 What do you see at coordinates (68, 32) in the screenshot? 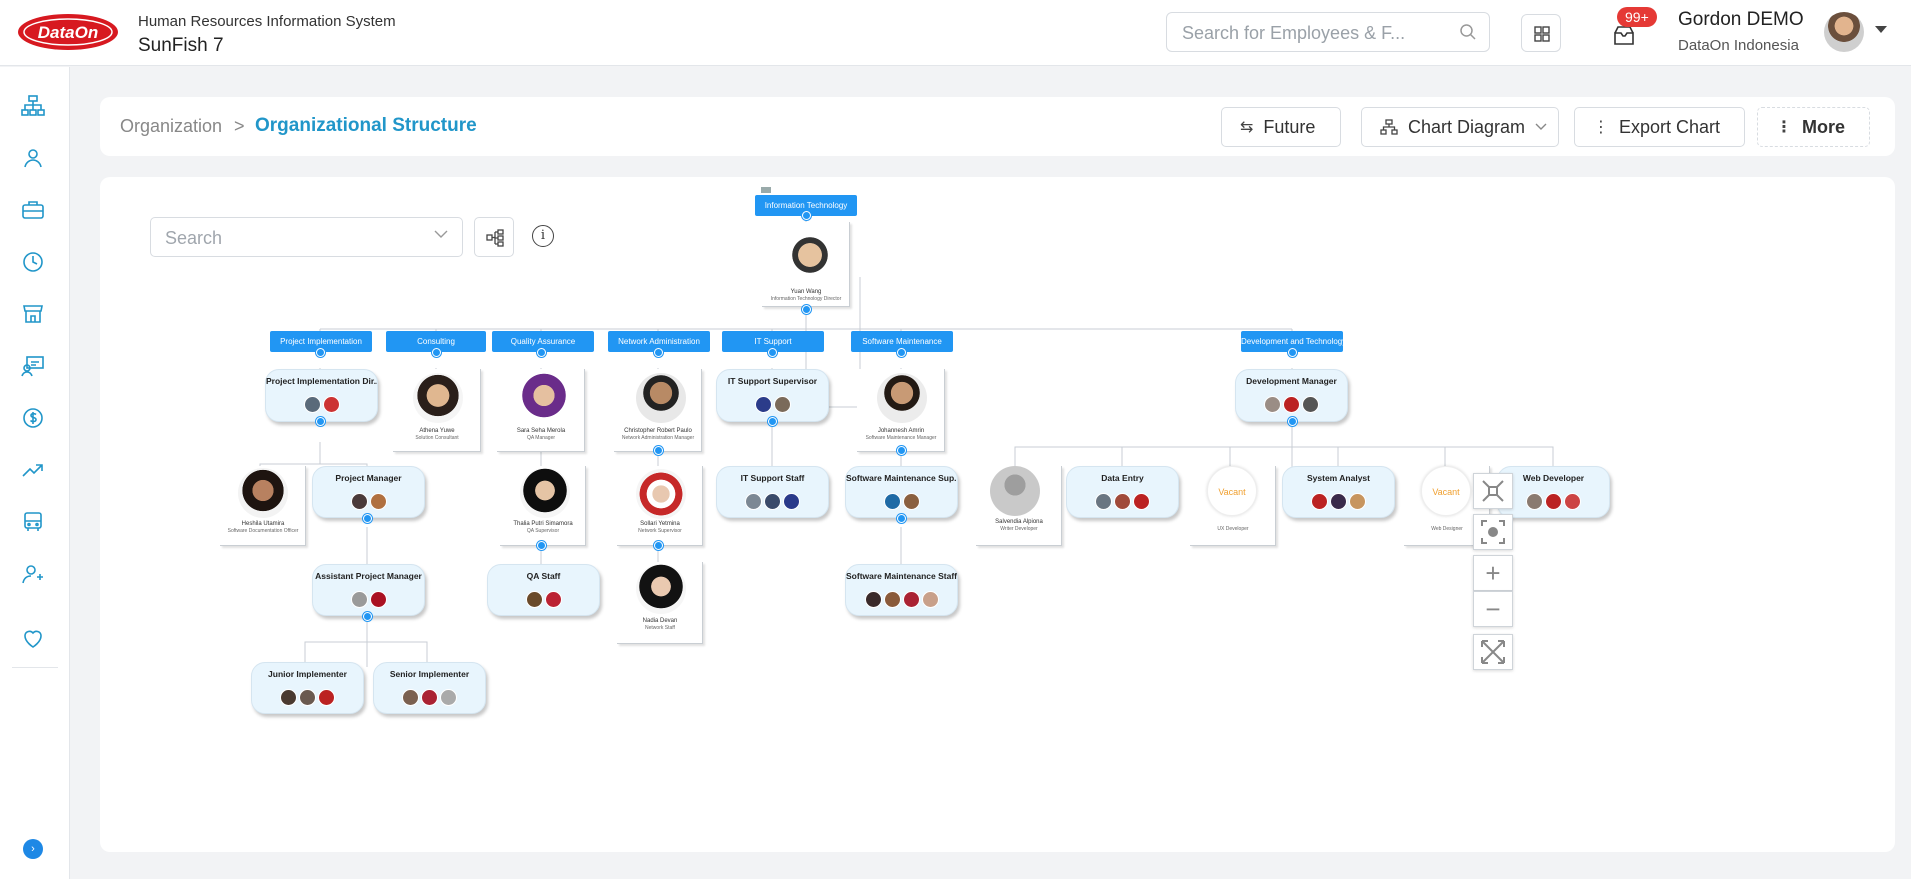
I see `dataon-logo: DataOn` at bounding box center [68, 32].